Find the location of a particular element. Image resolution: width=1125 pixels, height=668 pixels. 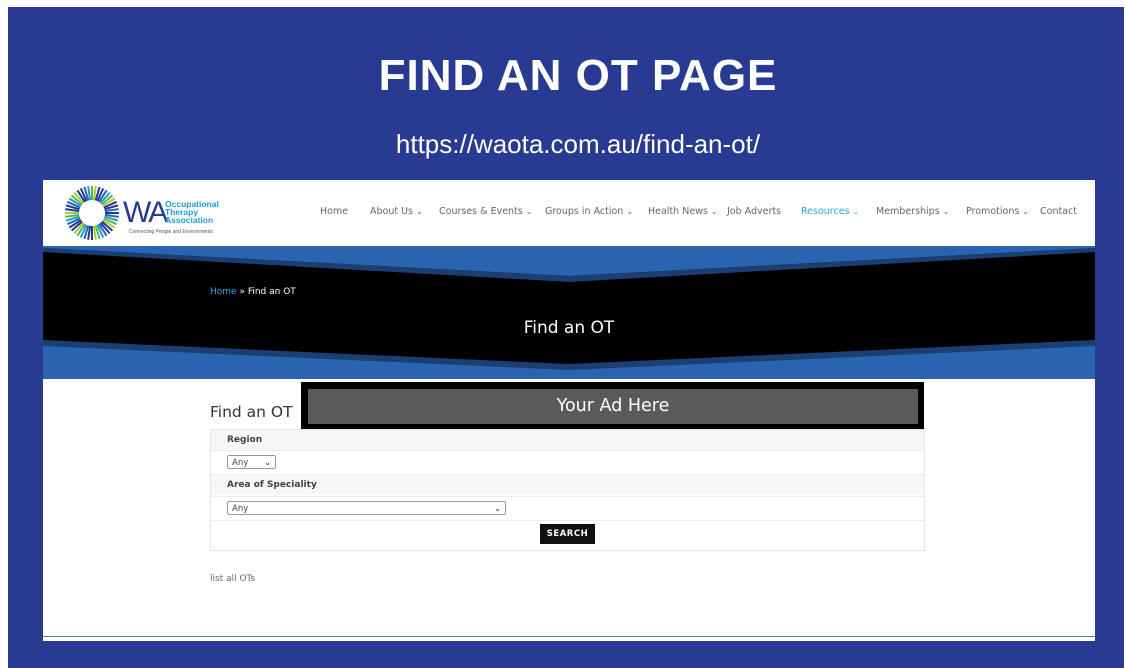

ad-placeholder: Your Ad Here is located at coordinates (613, 406).